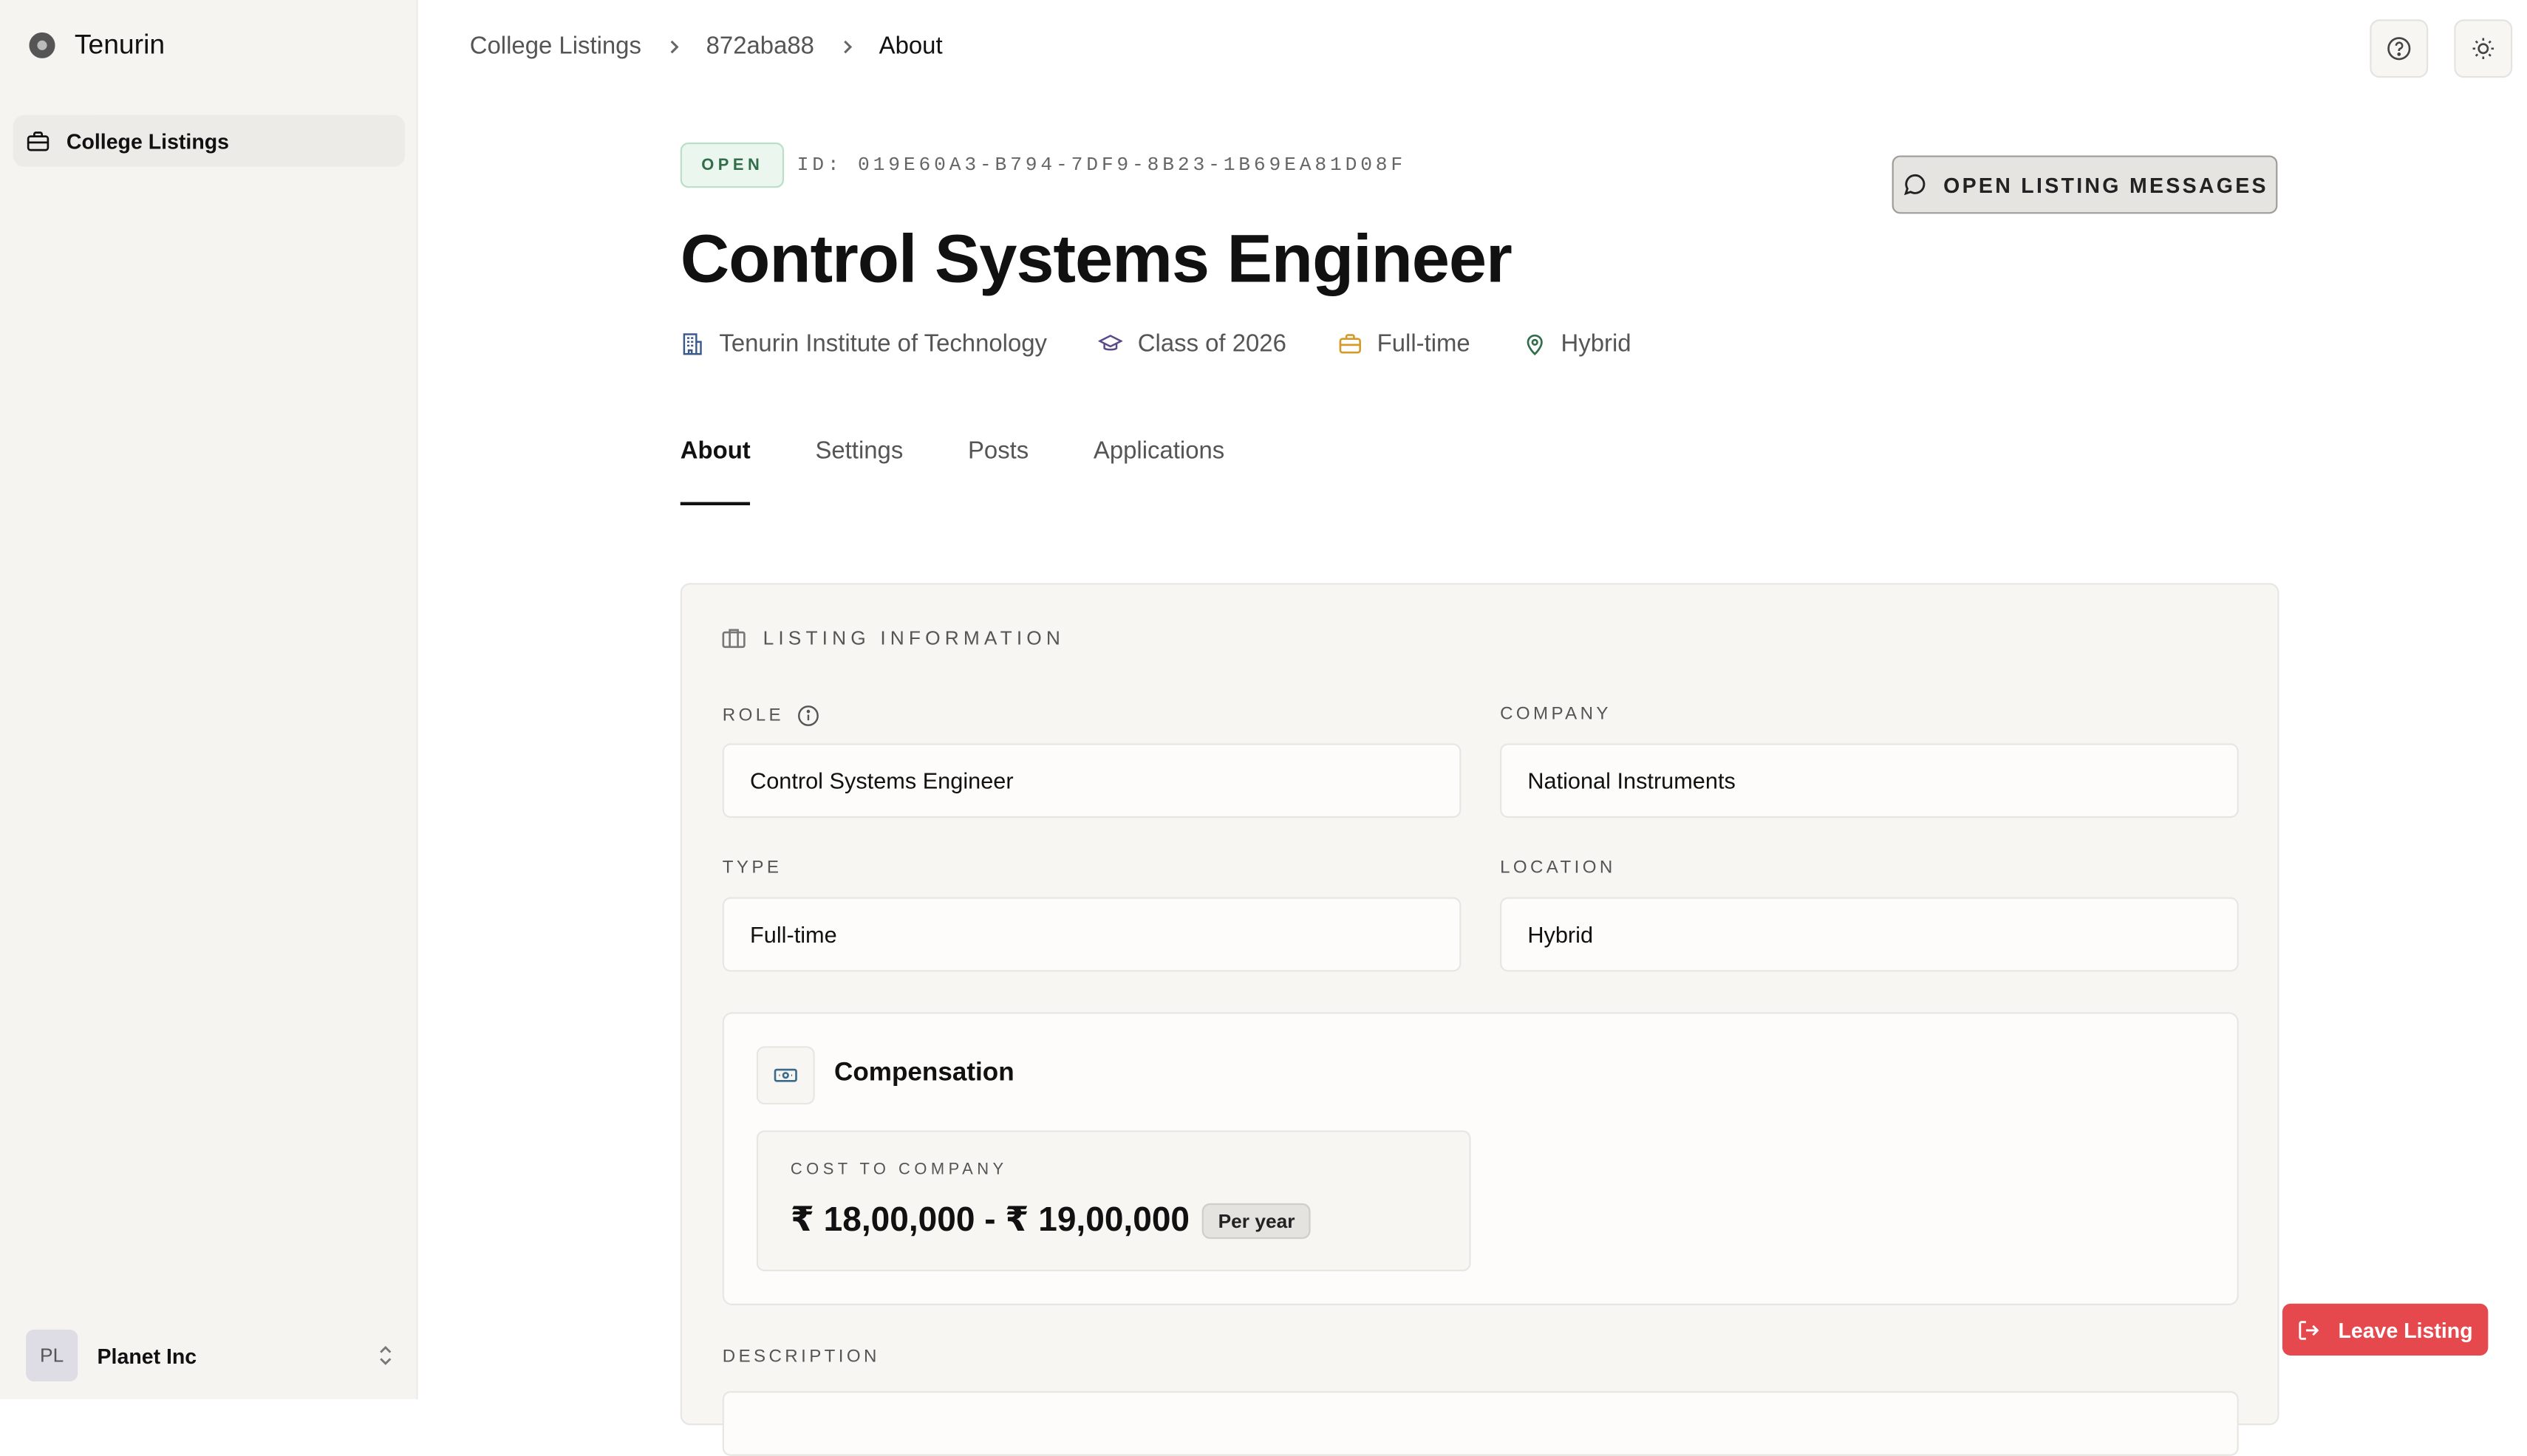  Describe the element at coordinates (555, 46) in the screenshot. I see `breadcrumb-item-college-listings: College Listings` at that location.